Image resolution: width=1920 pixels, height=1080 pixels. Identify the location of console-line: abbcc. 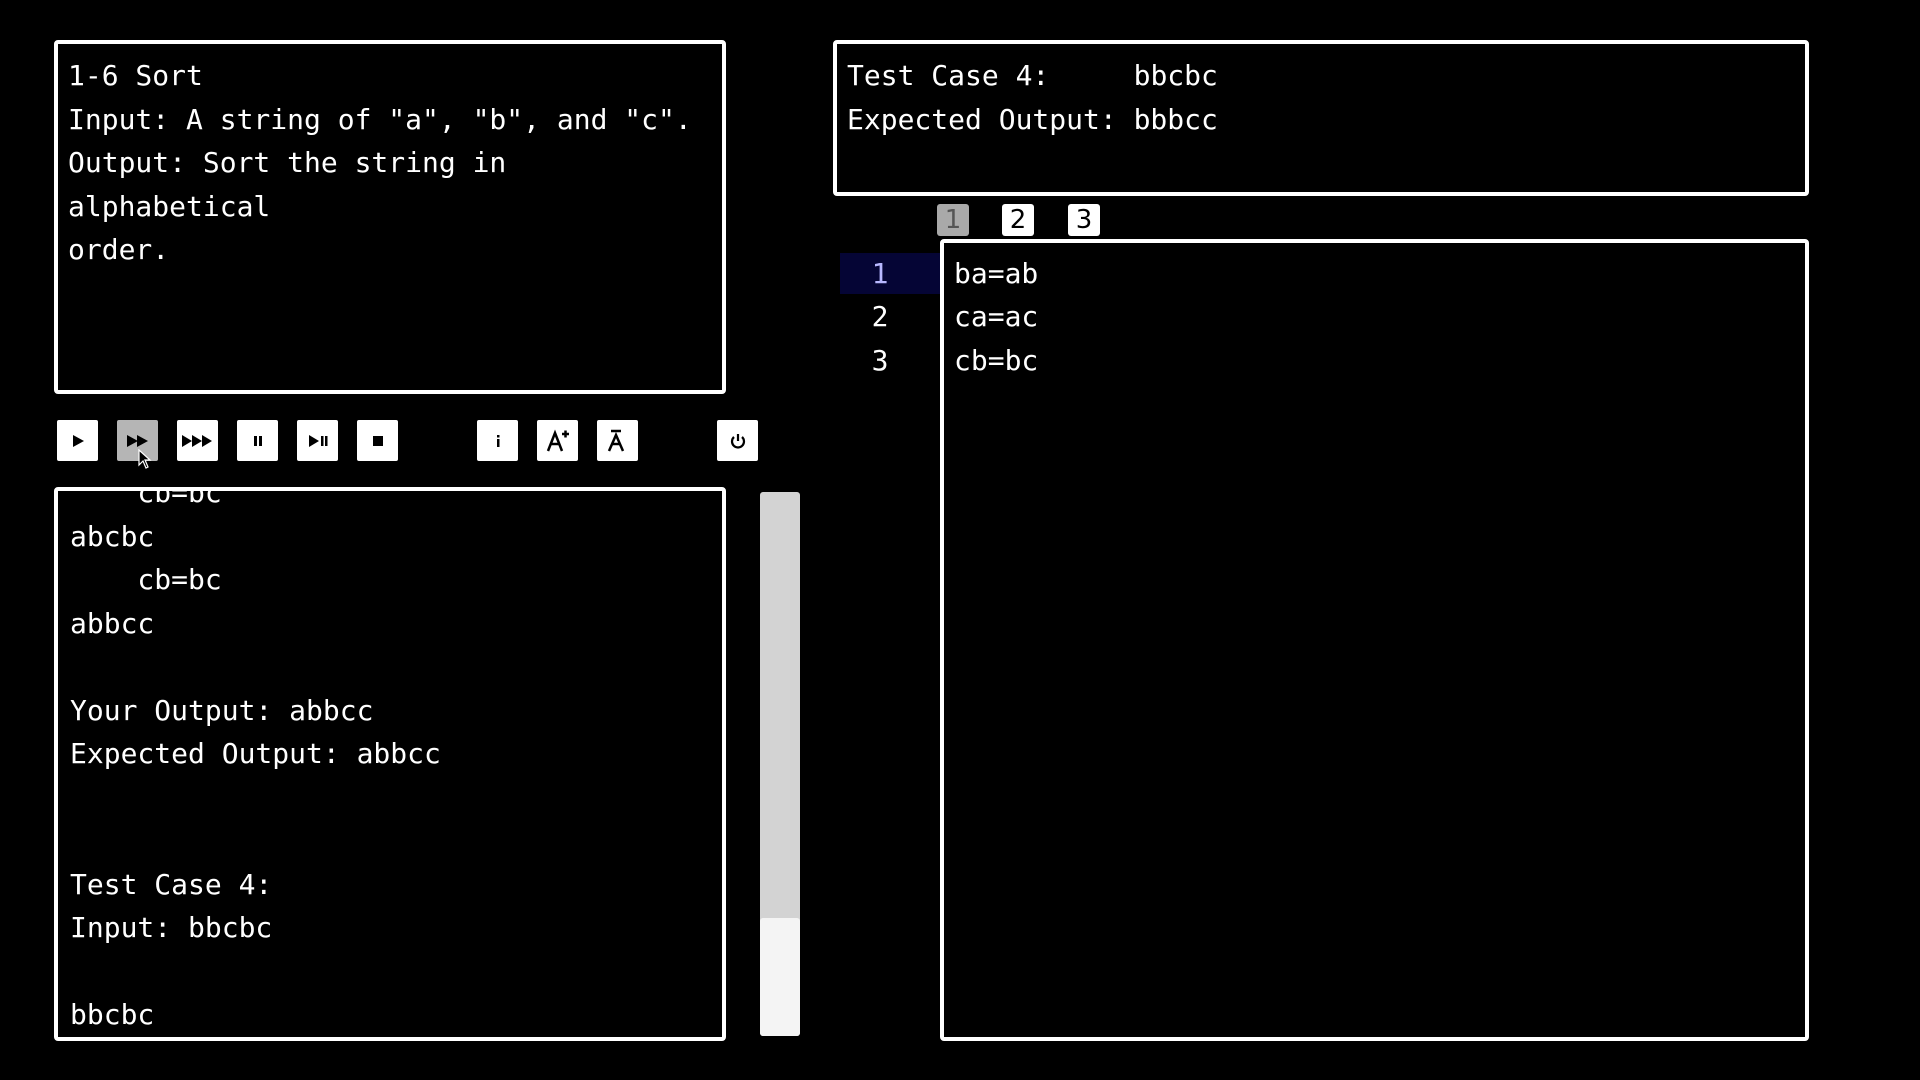
(112, 623).